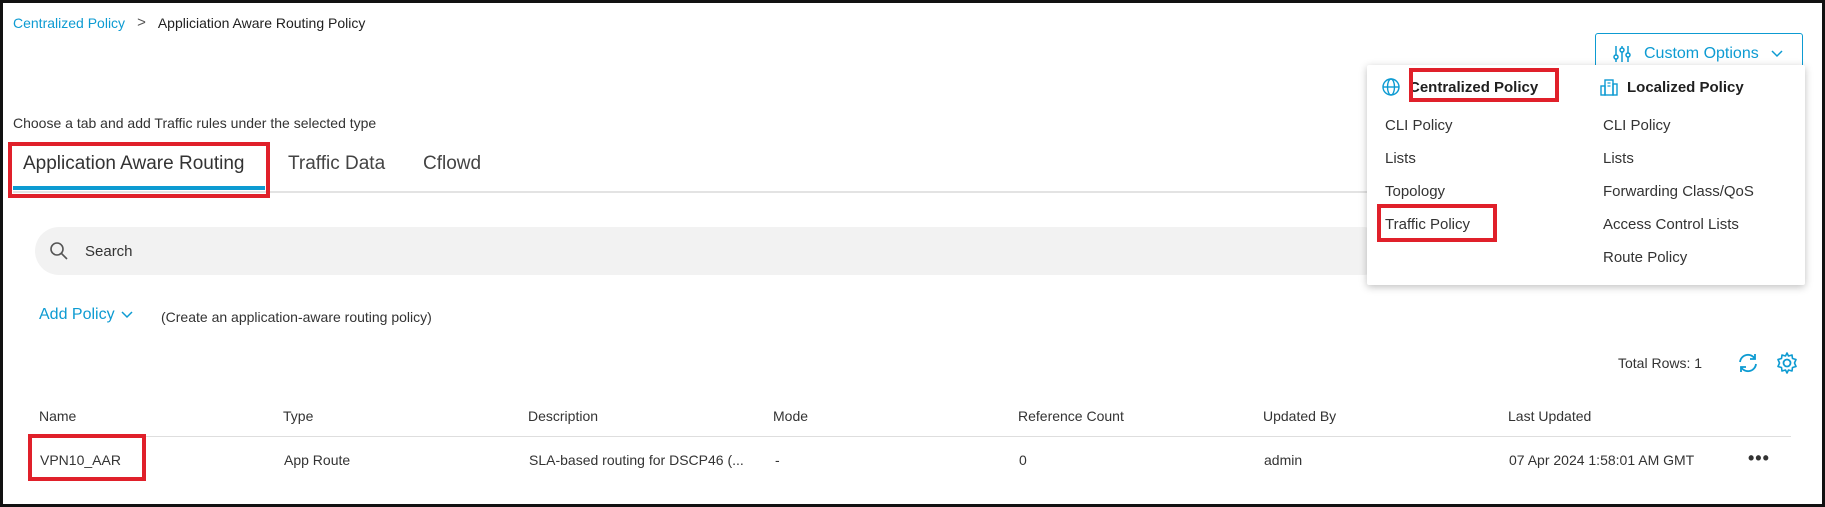 The image size is (1825, 507). What do you see at coordinates (1748, 365) in the screenshot?
I see `refresh-icon` at bounding box center [1748, 365].